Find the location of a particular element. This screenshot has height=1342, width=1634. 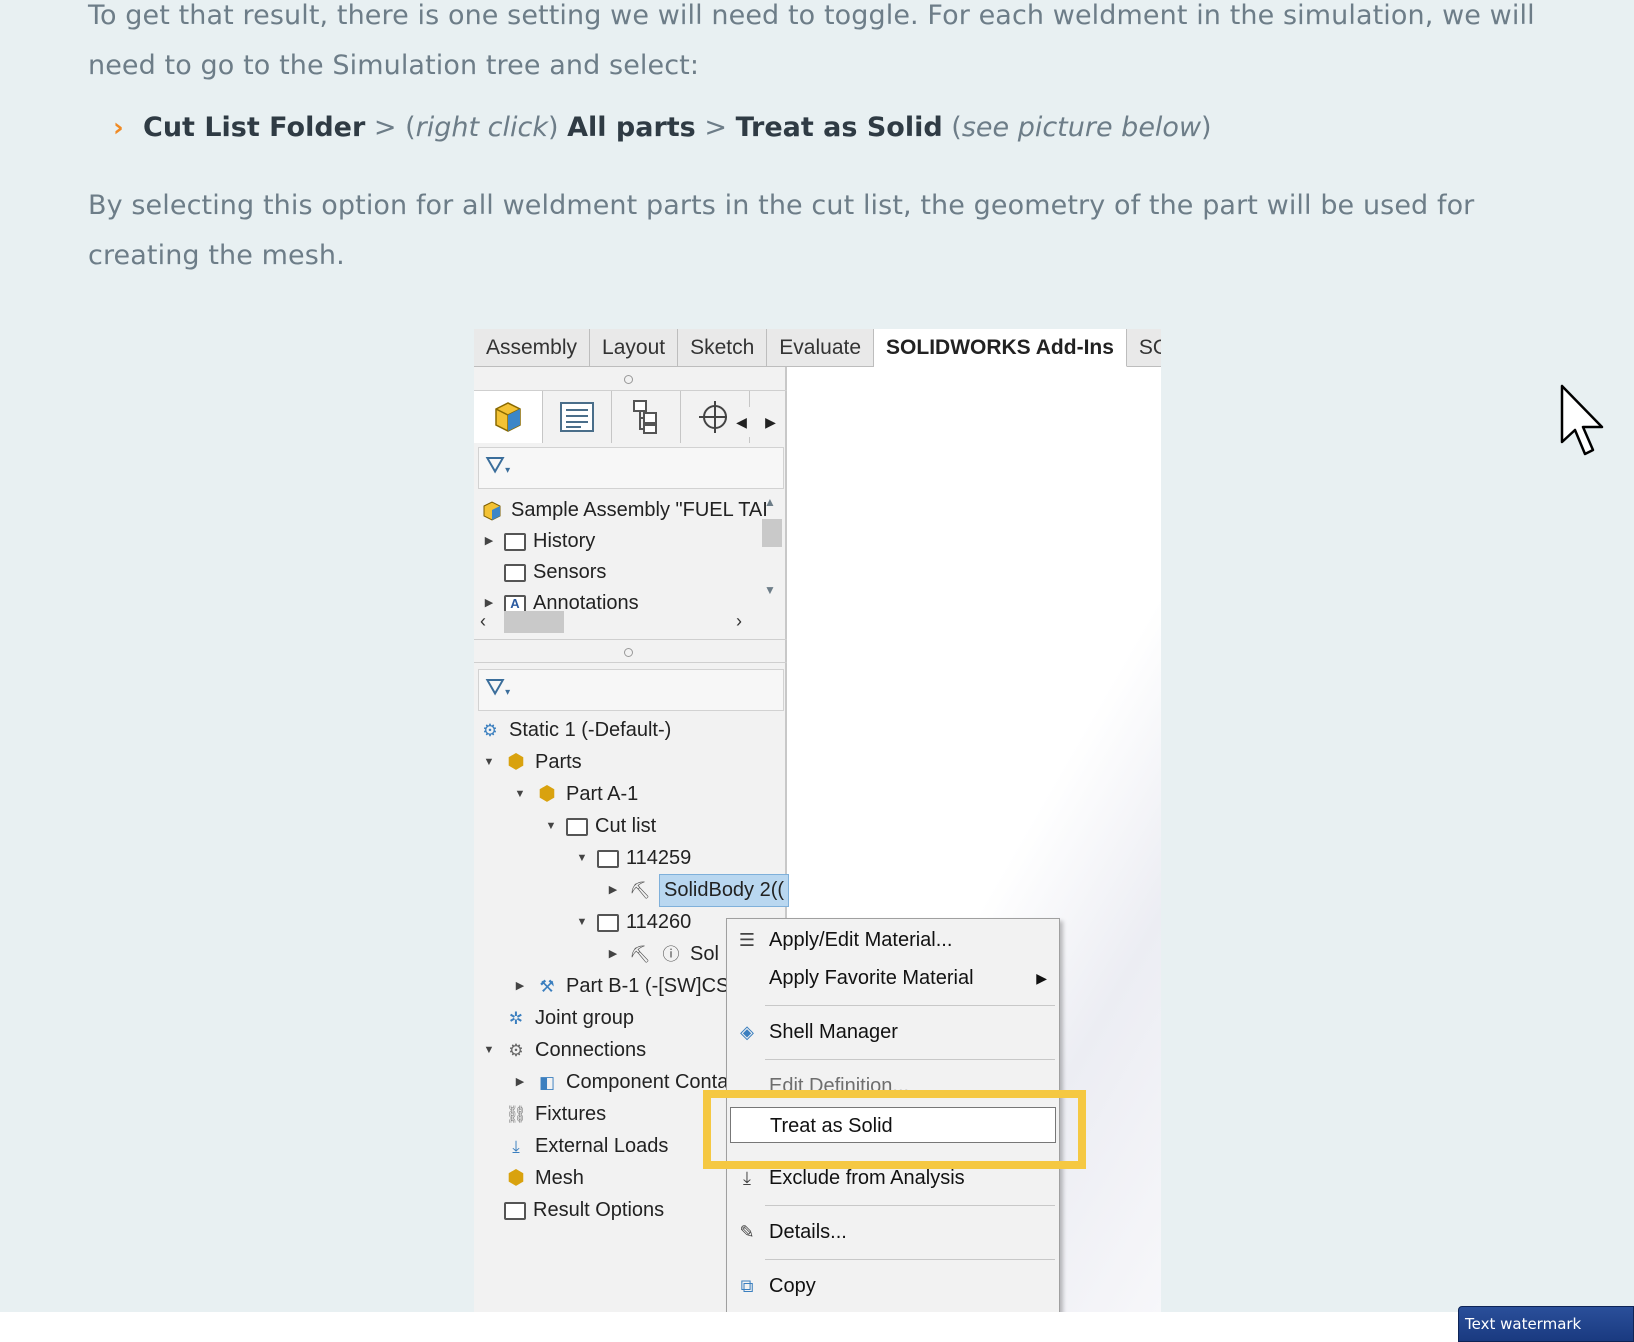

tree-item-part-a: ▼ ⬢ Part A-1 is located at coordinates (576, 794).